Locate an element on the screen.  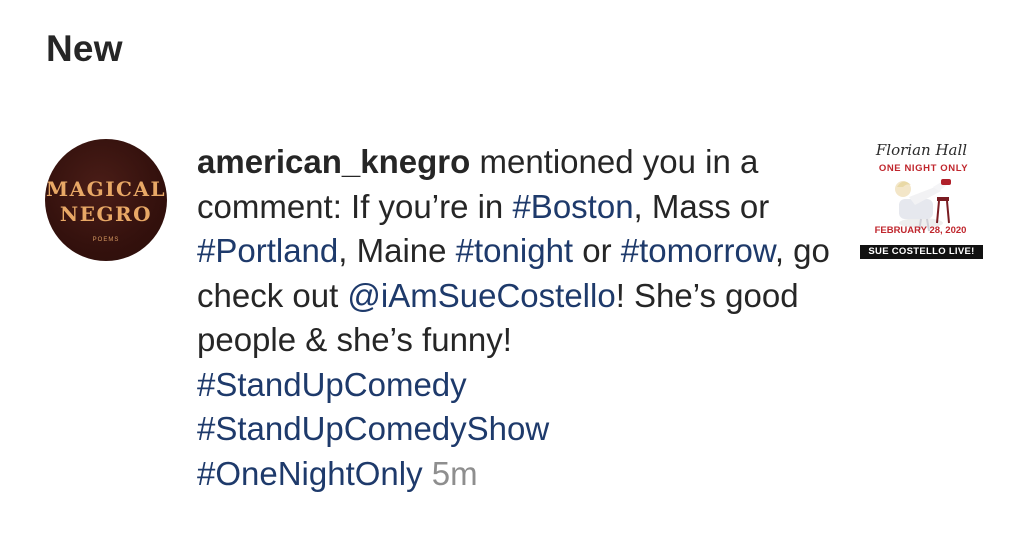
avatar-text-line1: MAGICAL is located at coordinates (106, 189).